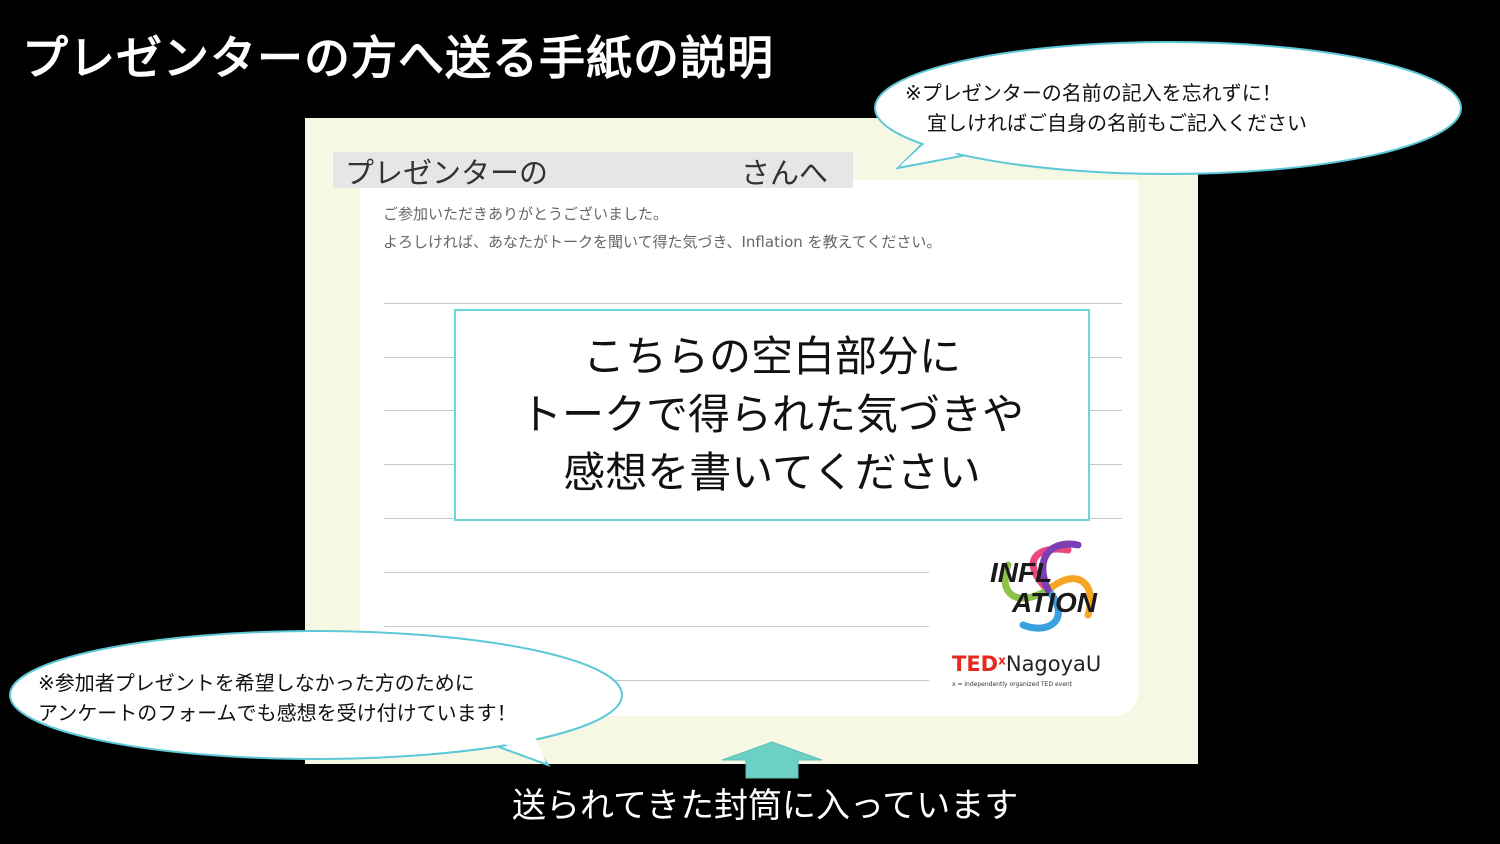 The height and width of the screenshot is (844, 1500). Describe the element at coordinates (1012, 684) in the screenshot. I see `ted-tagline: x = independently organized TED event` at that location.